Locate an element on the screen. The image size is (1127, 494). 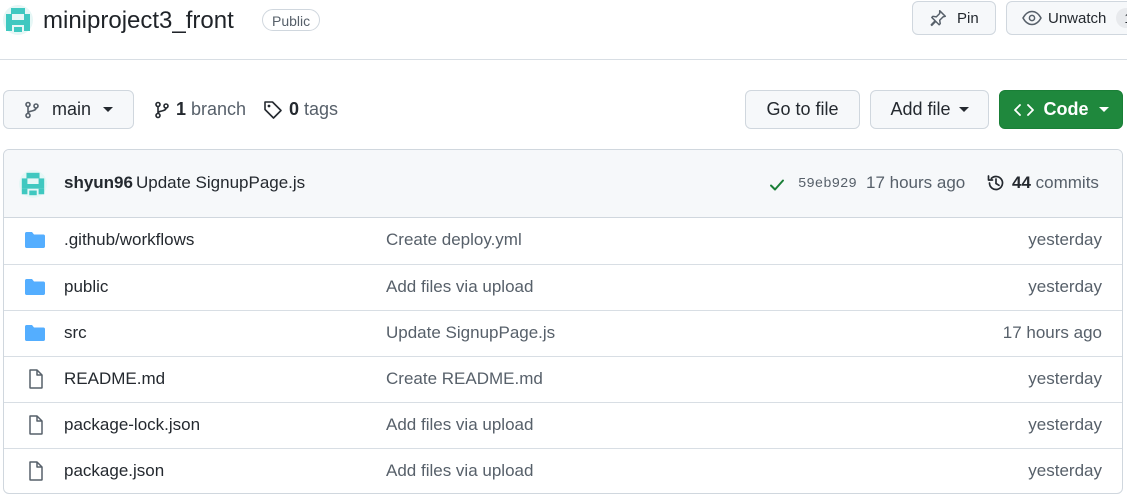
history-icon is located at coordinates (995, 183).